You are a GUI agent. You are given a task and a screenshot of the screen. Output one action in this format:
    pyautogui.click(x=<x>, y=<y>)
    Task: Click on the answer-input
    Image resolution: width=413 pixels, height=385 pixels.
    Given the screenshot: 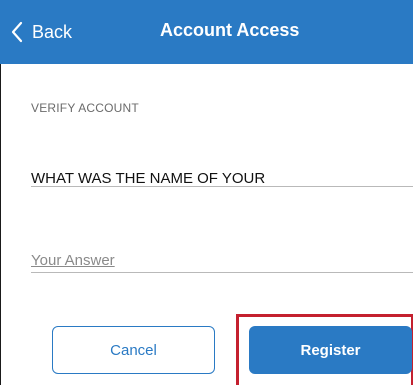 What is the action you would take?
    pyautogui.click(x=222, y=260)
    